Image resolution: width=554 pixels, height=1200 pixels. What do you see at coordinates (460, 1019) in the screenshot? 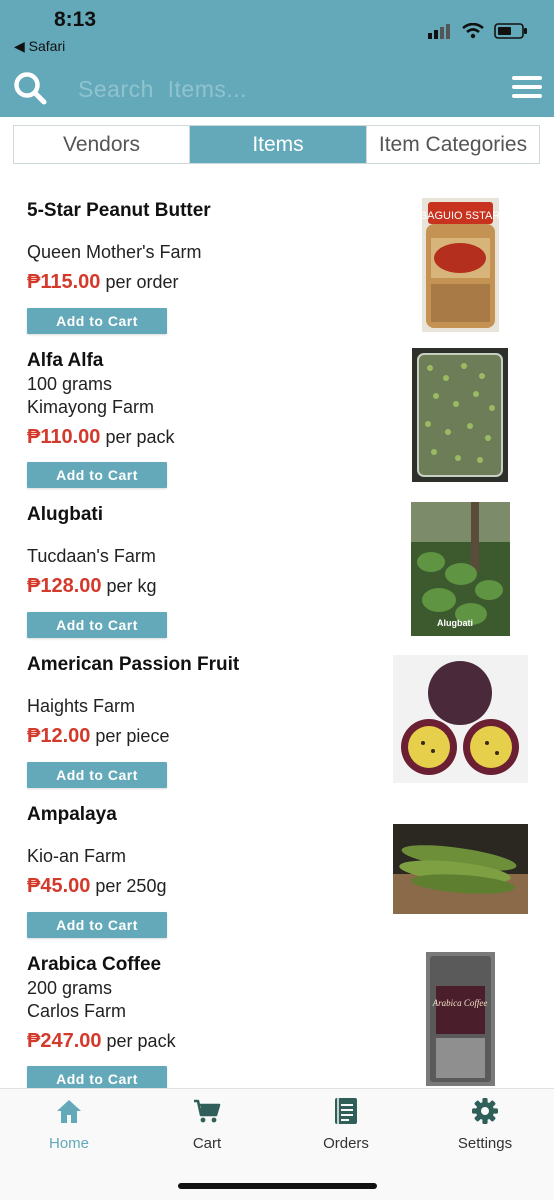
I see `coffee-bag-image: Arabica Coffee` at bounding box center [460, 1019].